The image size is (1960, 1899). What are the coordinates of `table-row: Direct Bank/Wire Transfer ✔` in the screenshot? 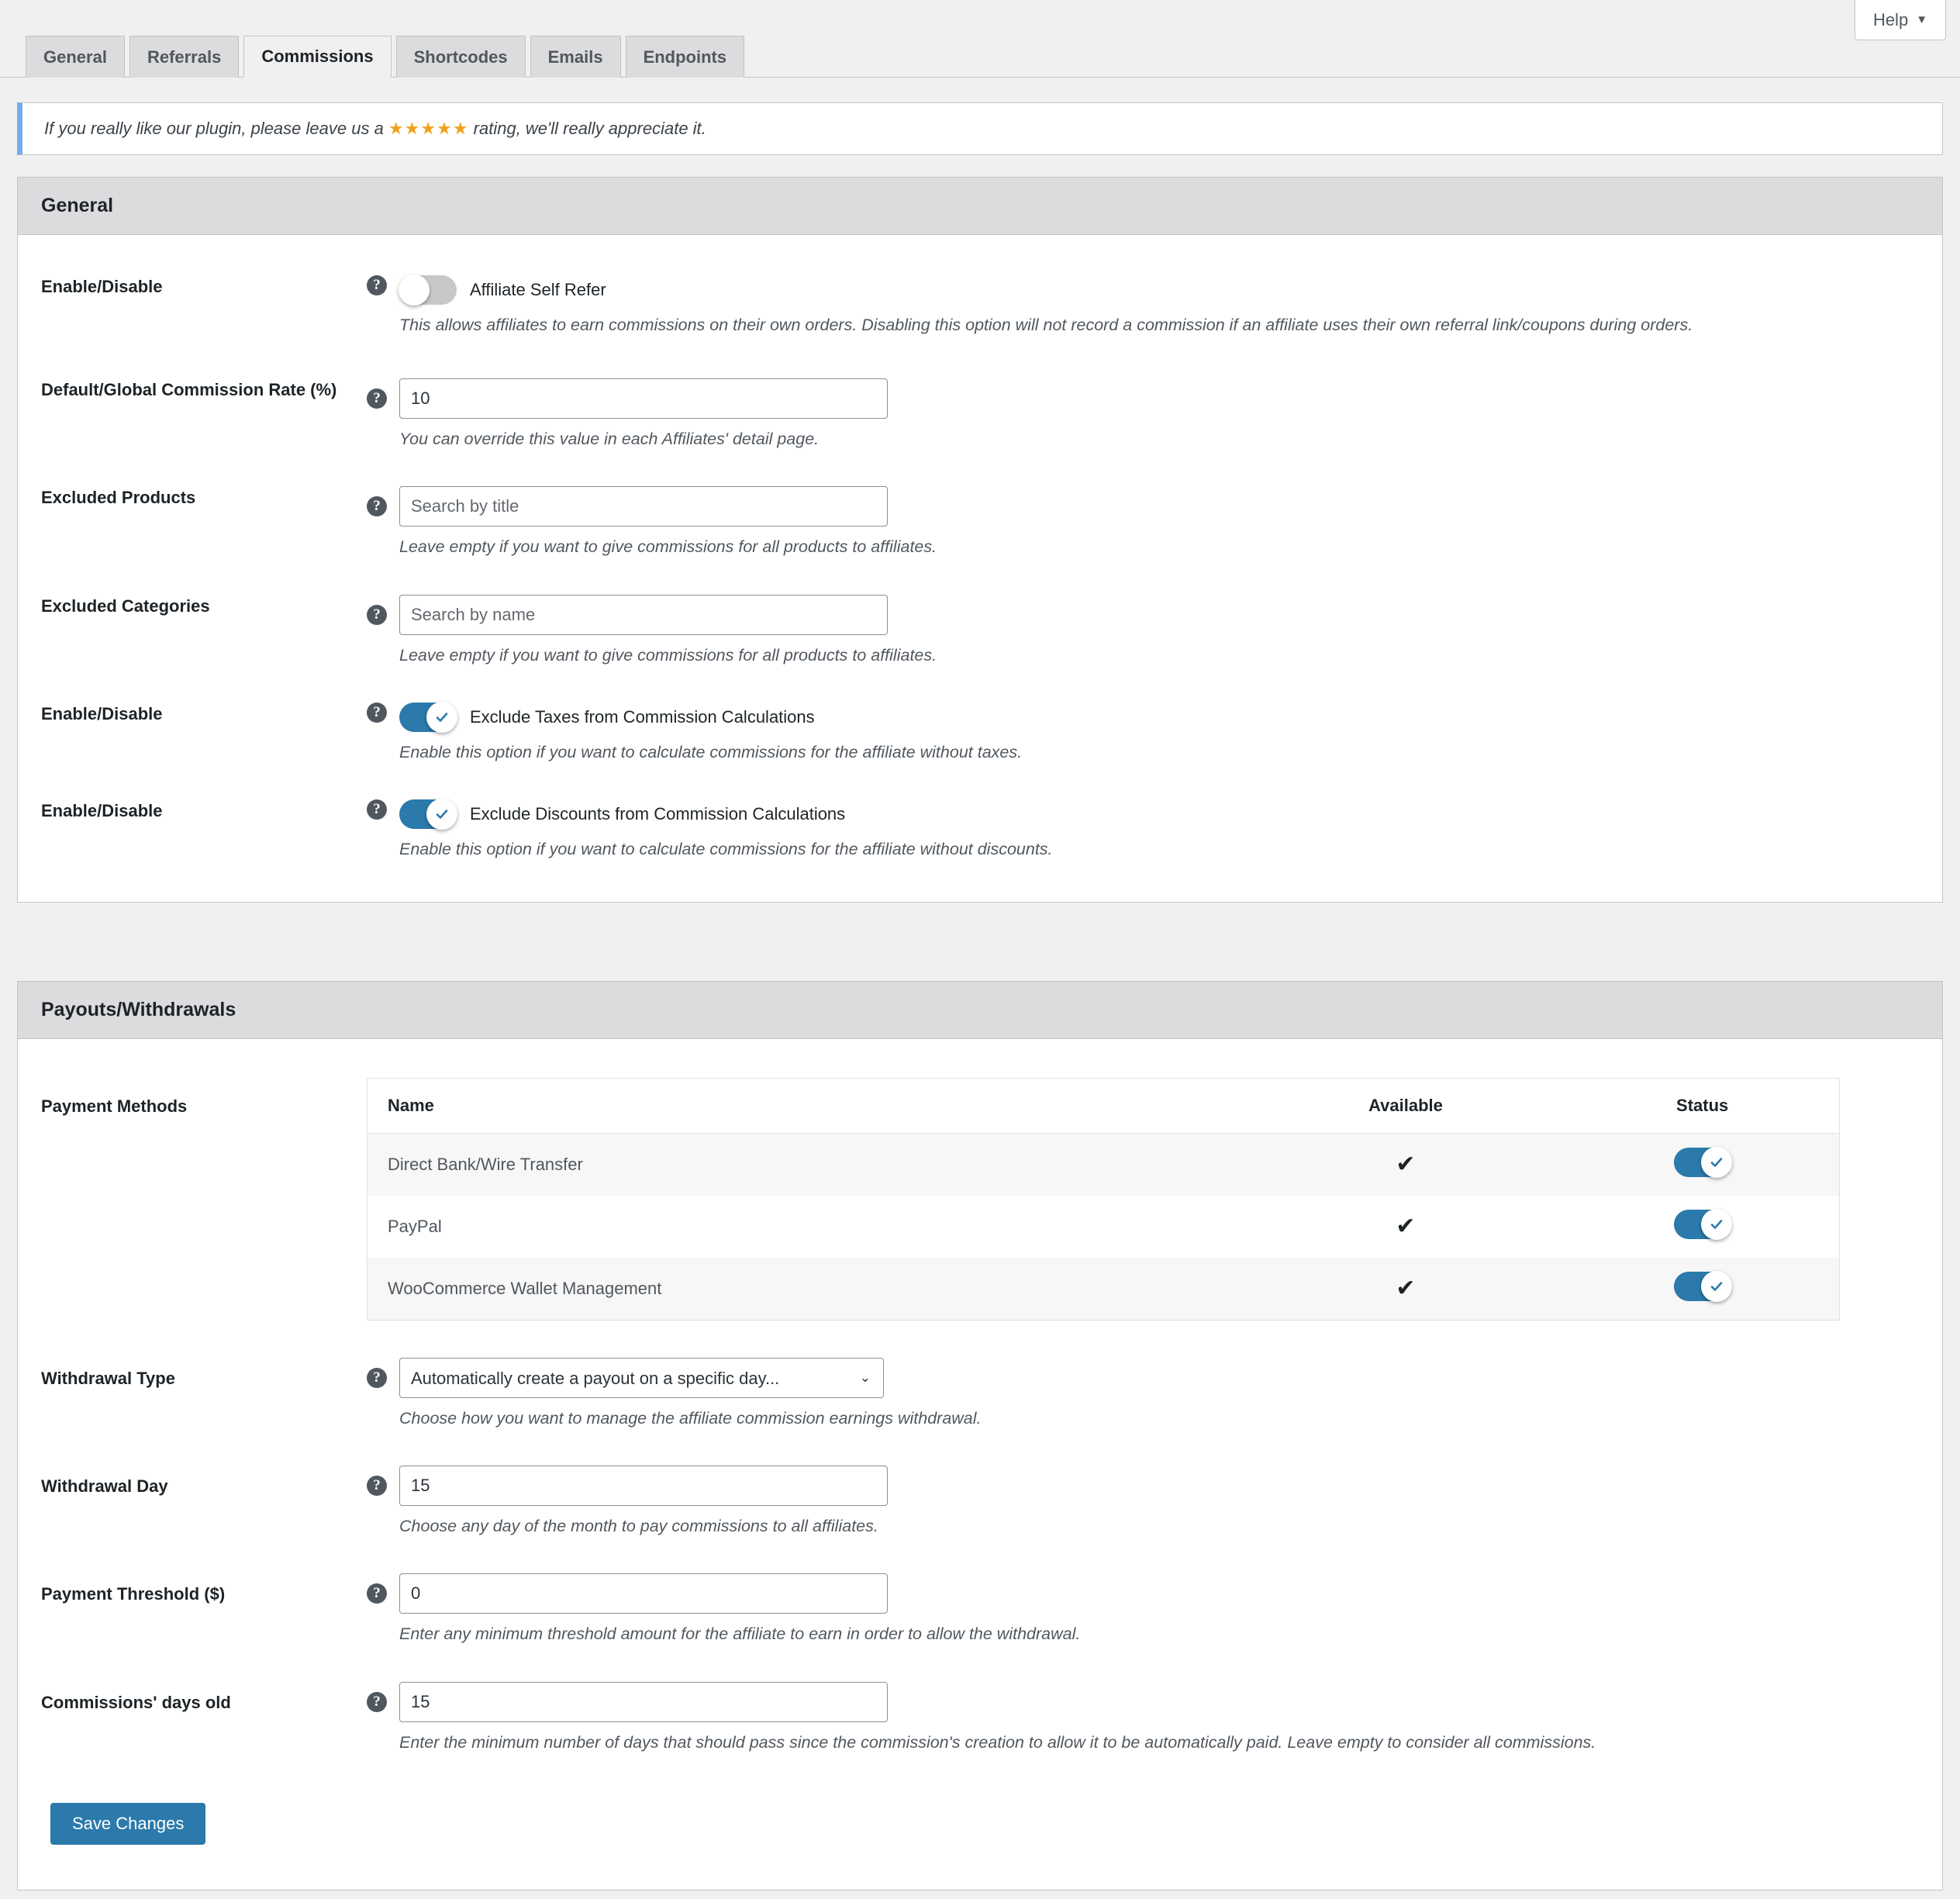 It's located at (1103, 1165).